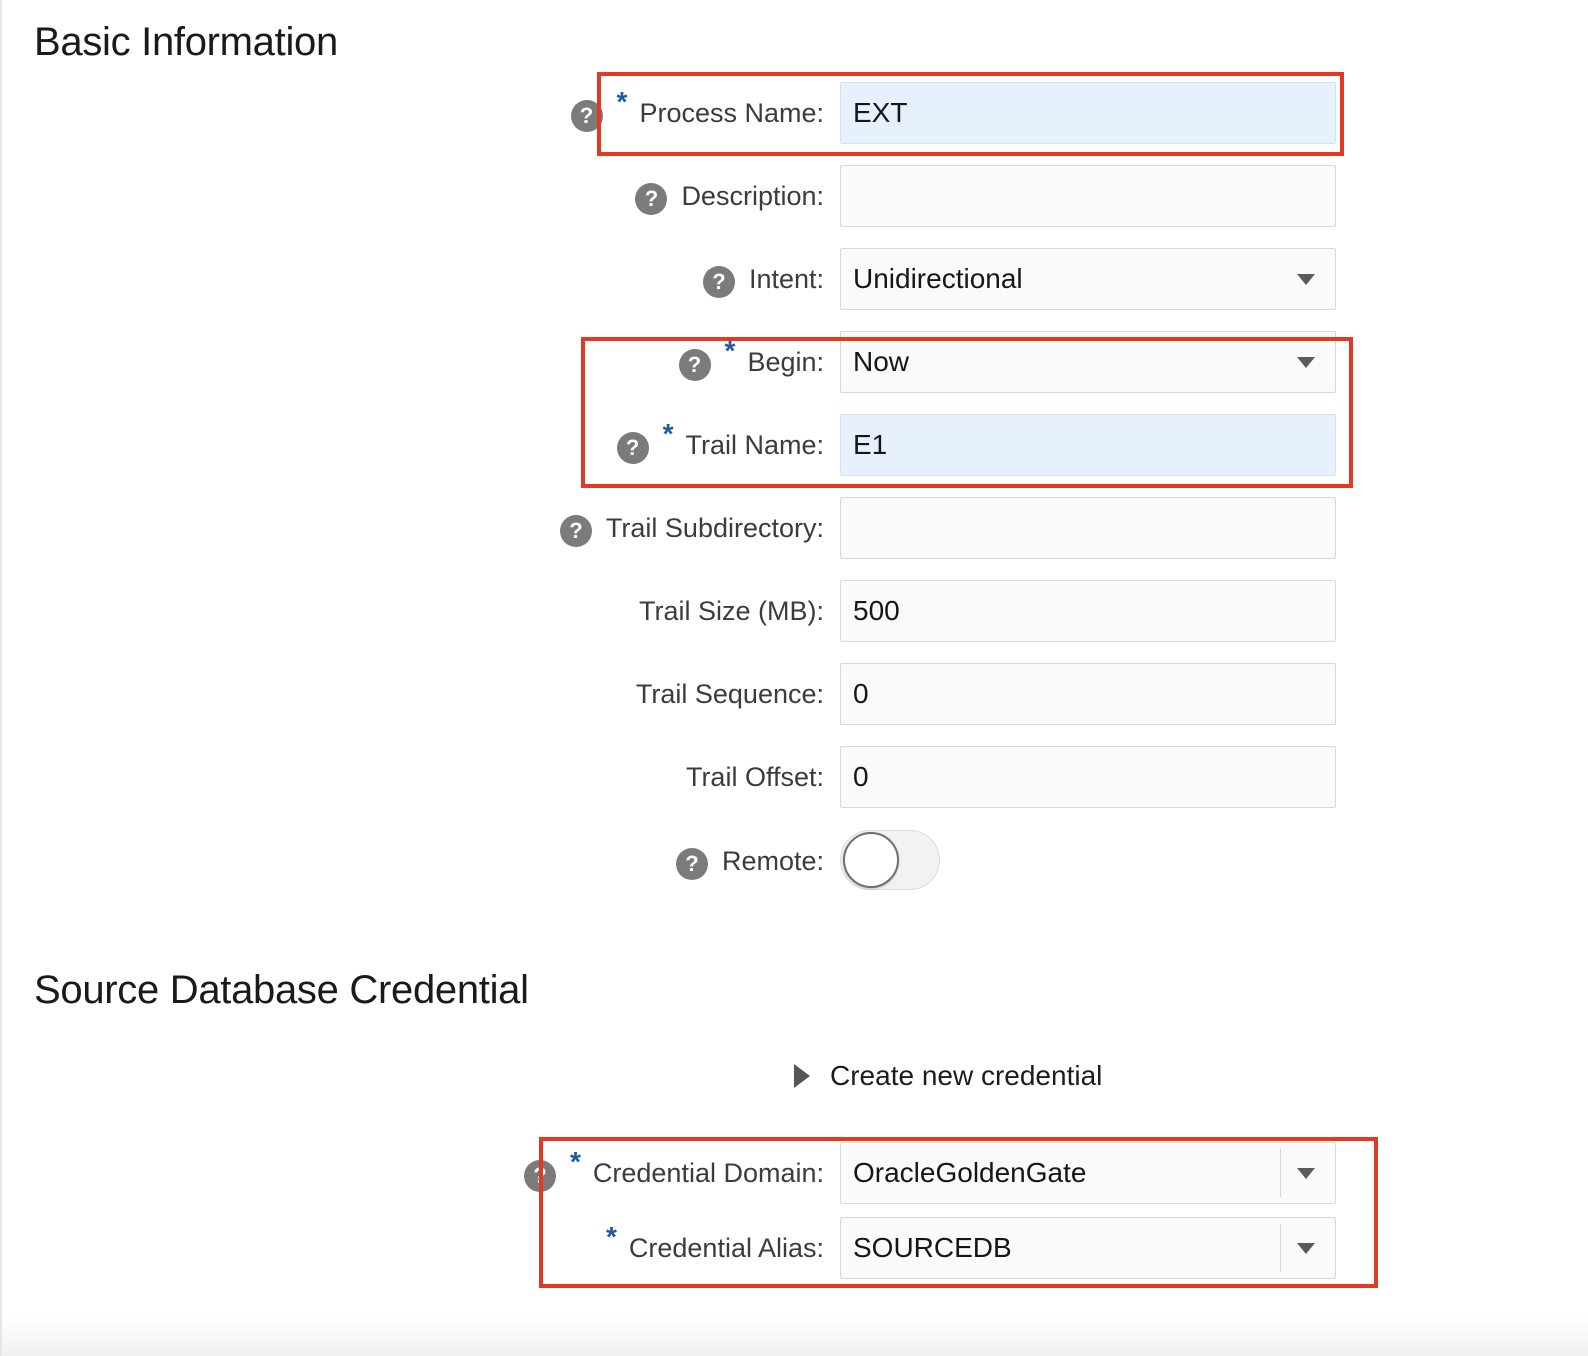  Describe the element at coordinates (966, 1075) in the screenshot. I see `create-new-credential-label: Create new credential` at that location.